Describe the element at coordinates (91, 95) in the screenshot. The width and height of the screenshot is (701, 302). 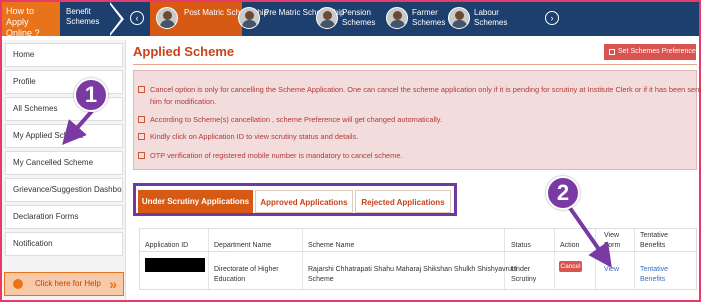
I see `callout-badge-1: 1` at that location.